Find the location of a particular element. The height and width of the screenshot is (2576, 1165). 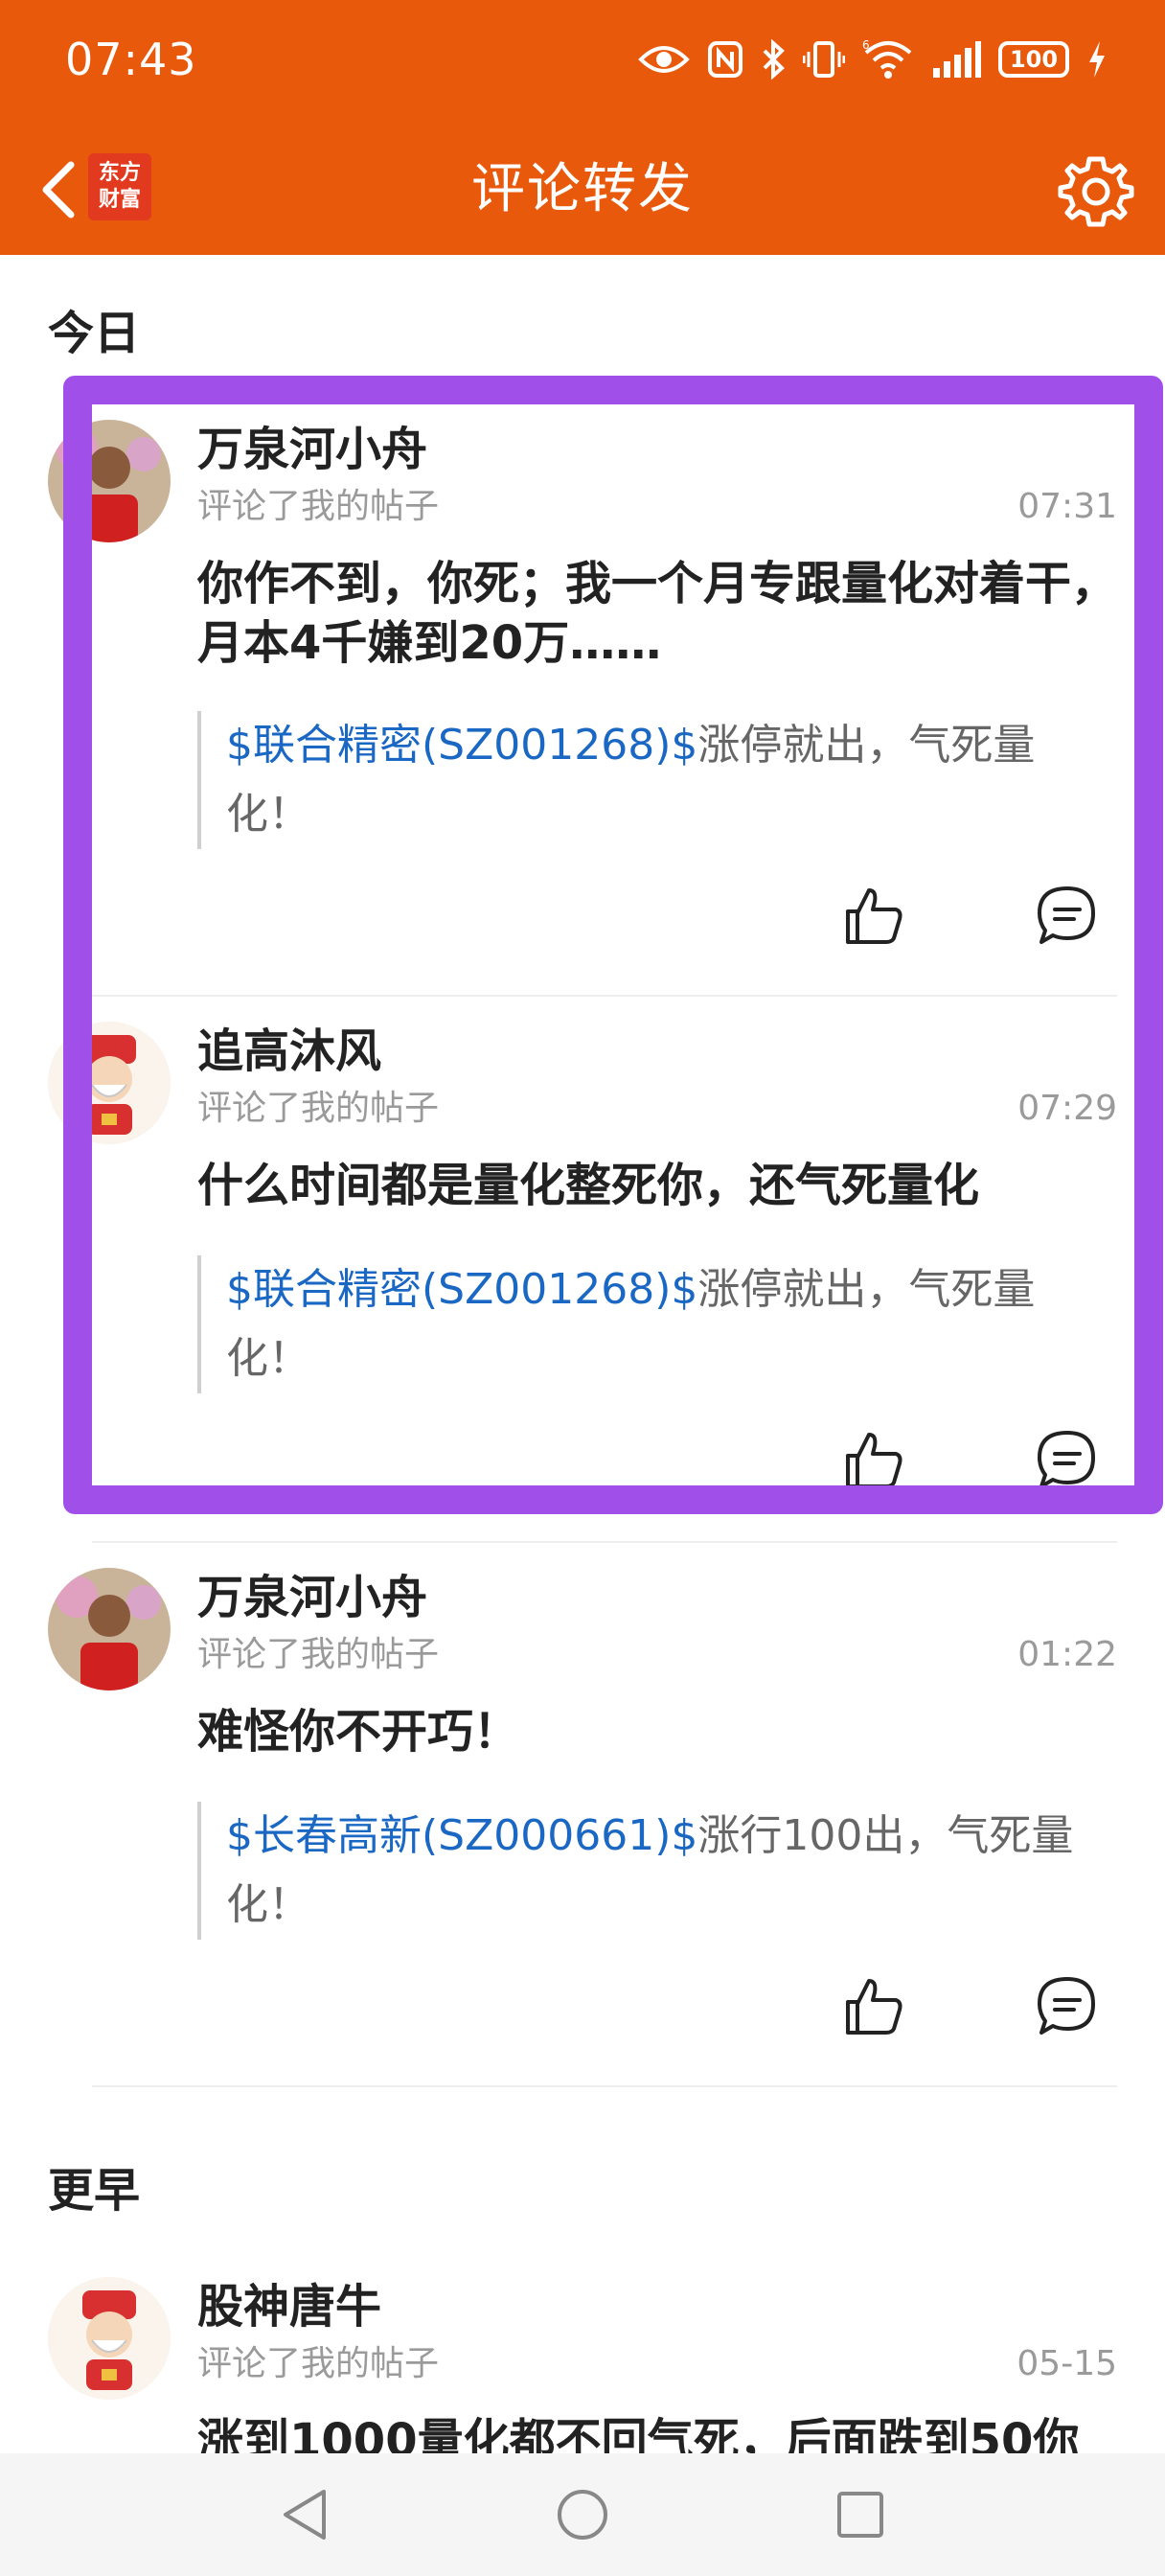

app-header: 东方 财富 评论转发 is located at coordinates (582, 190).